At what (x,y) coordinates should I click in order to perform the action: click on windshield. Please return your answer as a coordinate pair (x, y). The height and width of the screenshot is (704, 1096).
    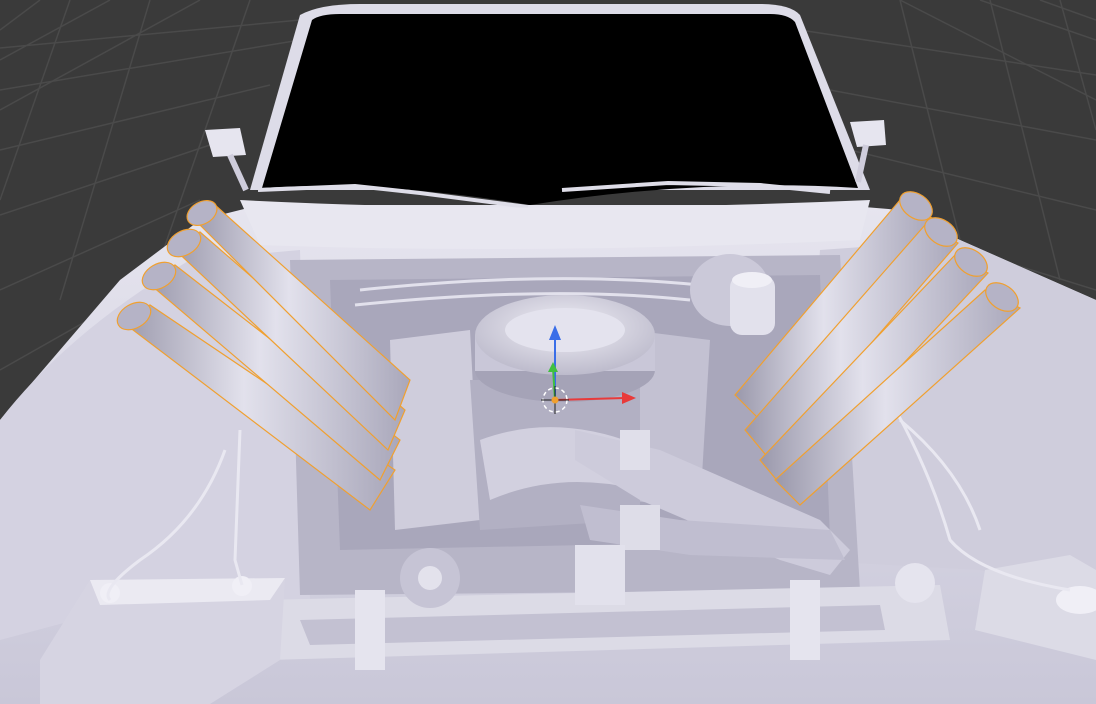
    Looking at the image, I should click on (560, 109).